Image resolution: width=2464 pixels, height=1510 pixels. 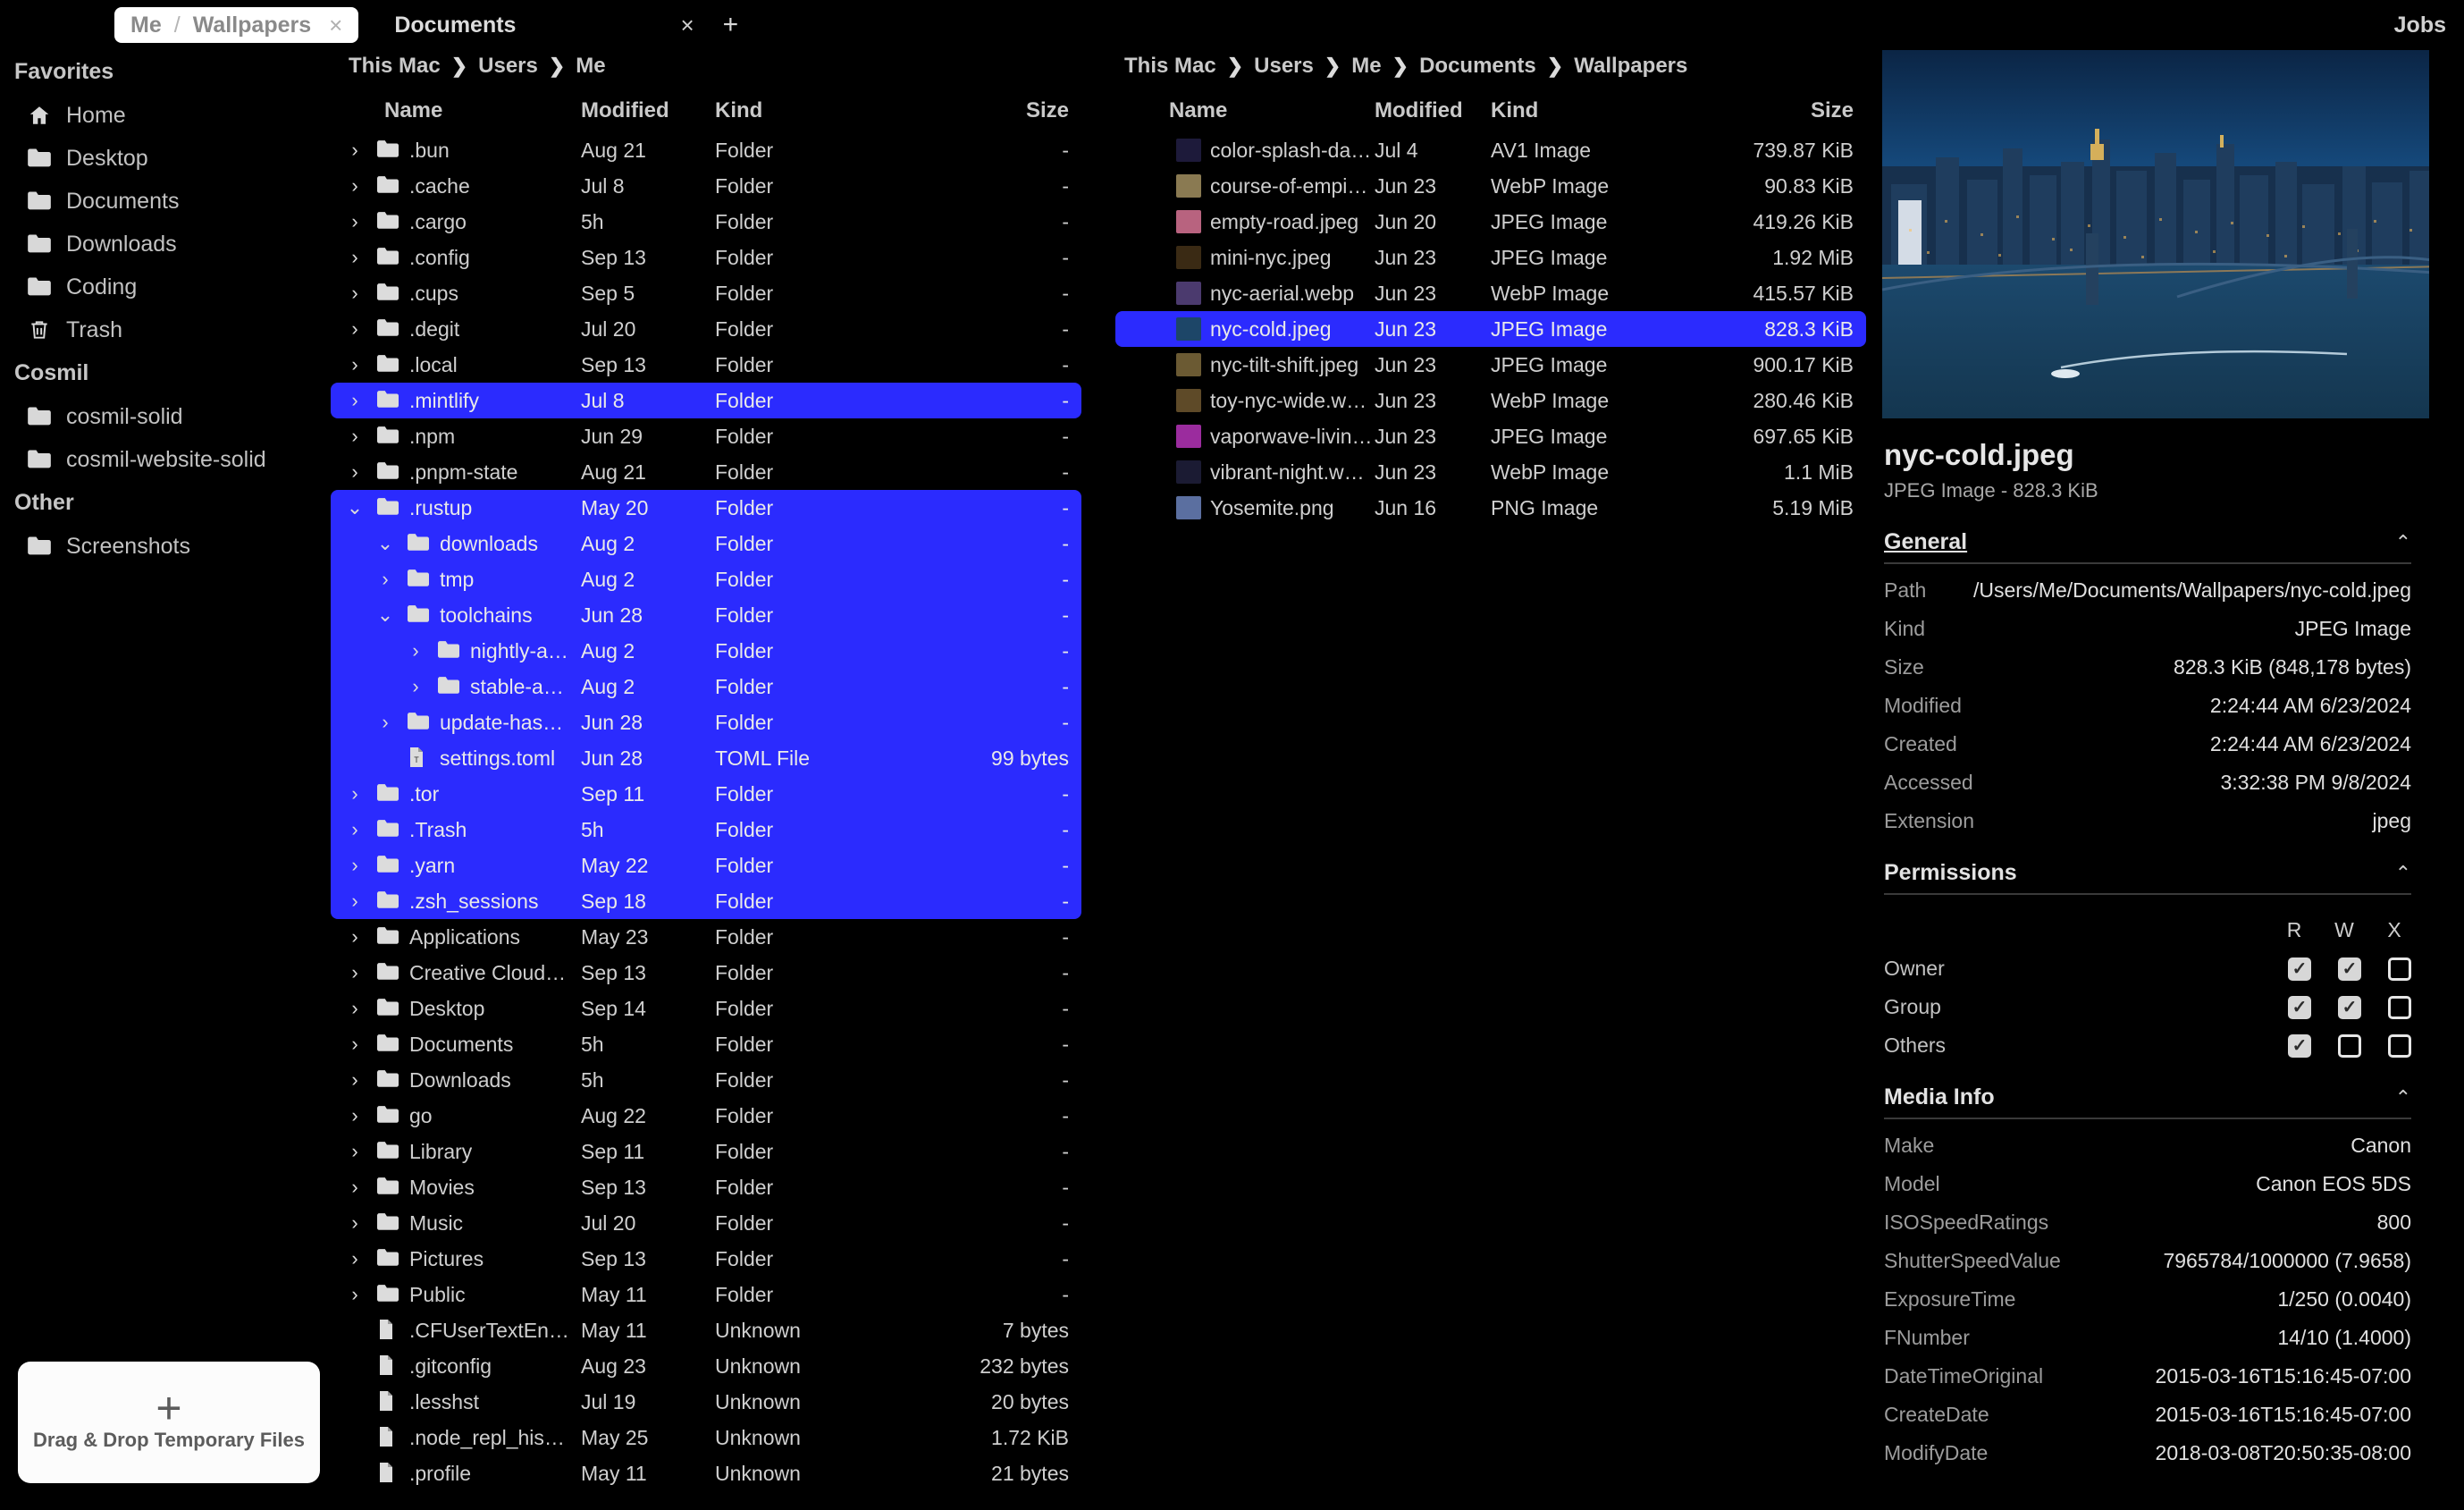 What do you see at coordinates (1630, 66) in the screenshot?
I see `breadcrumb-segment: Wallpapers` at bounding box center [1630, 66].